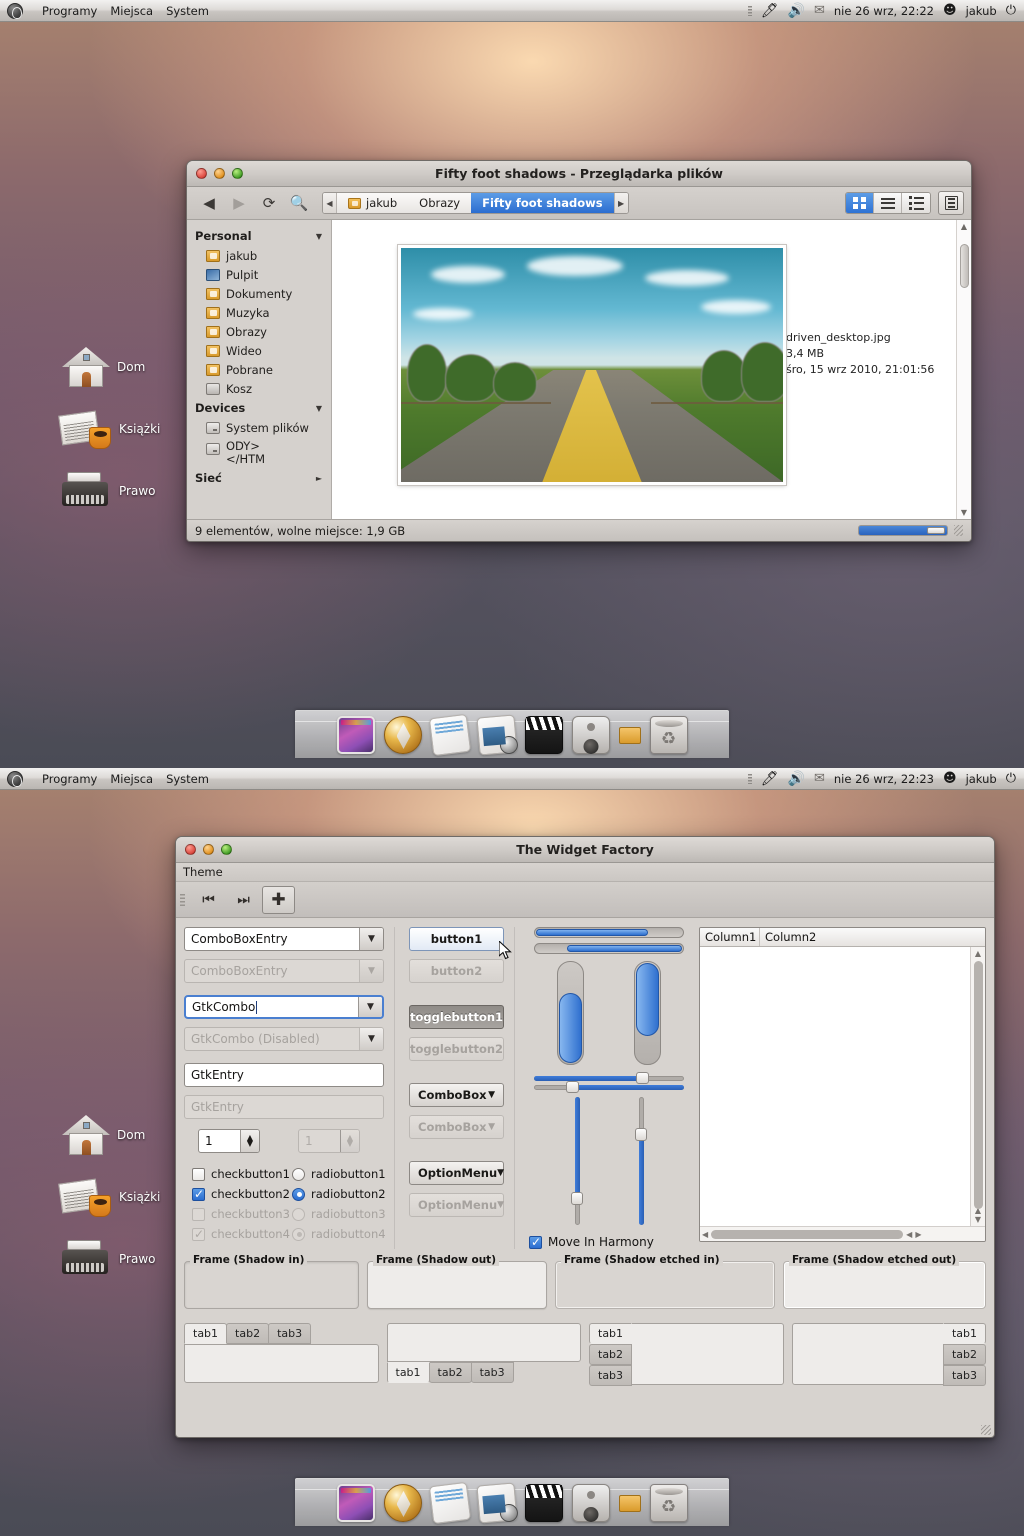  What do you see at coordinates (259, 274) in the screenshot?
I see `sidebar-item-pulpit: Pulpit` at bounding box center [259, 274].